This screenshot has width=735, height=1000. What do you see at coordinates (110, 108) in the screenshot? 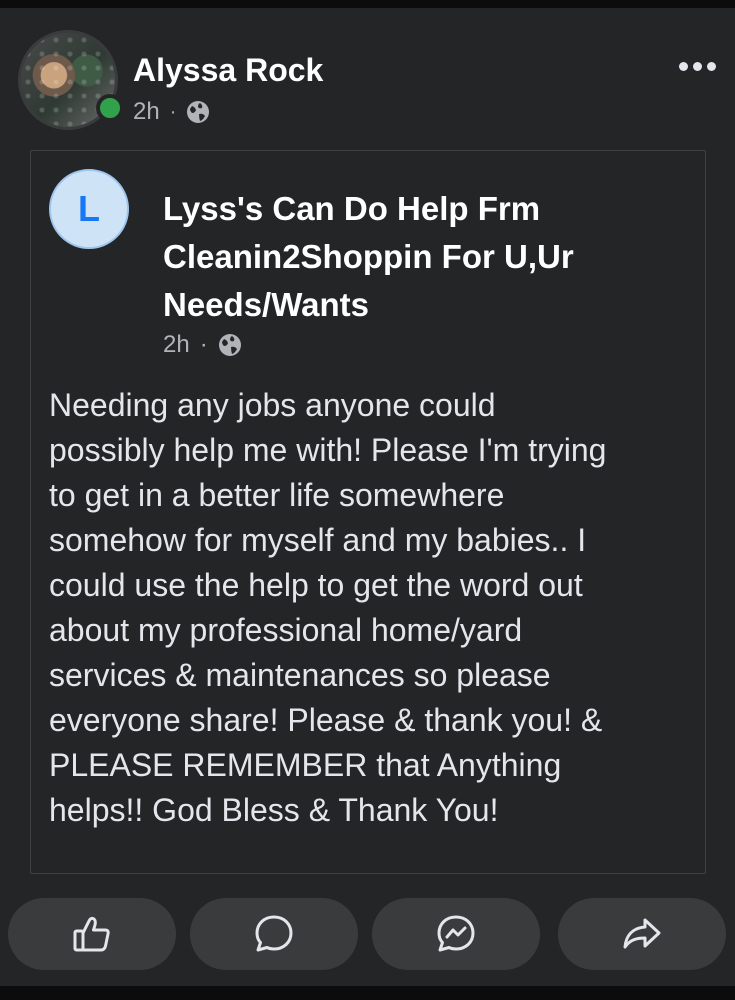
I see `online-status-dot` at bounding box center [110, 108].